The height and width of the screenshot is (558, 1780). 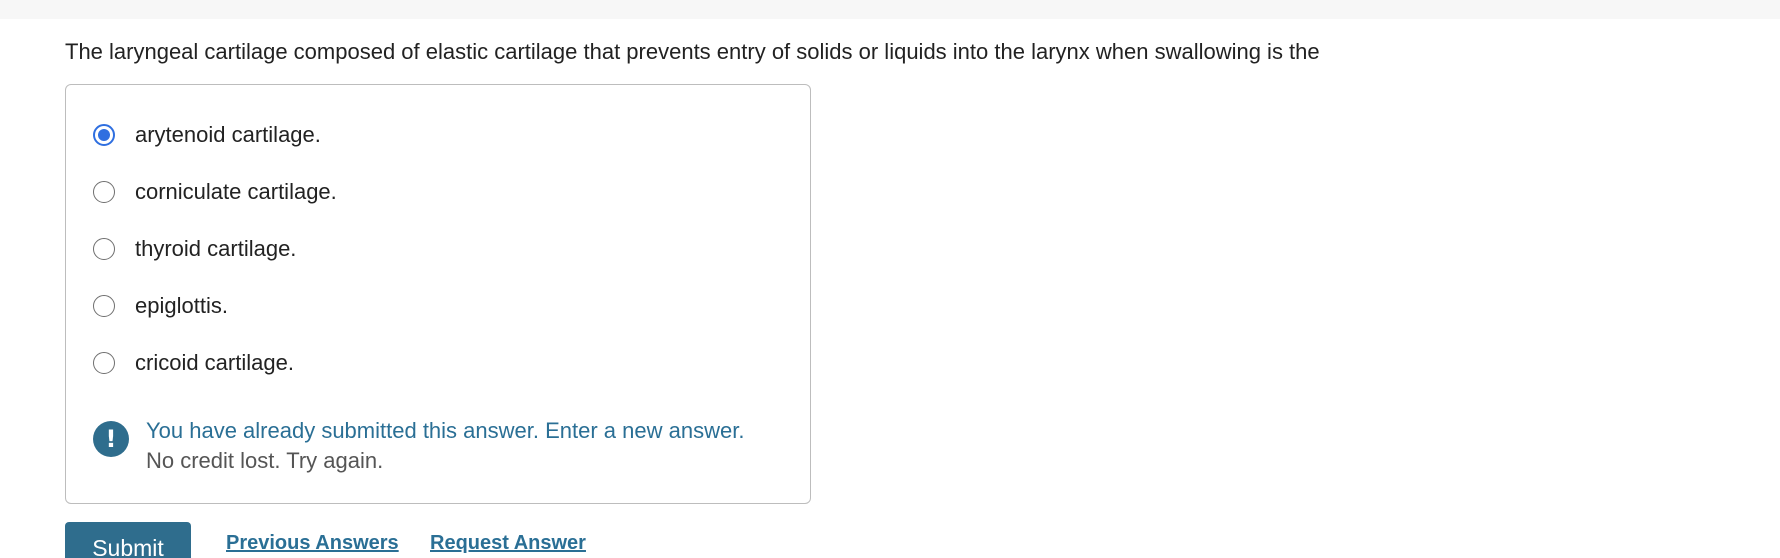 I want to click on option-thyroid: thyroid cartilage., so click(x=433, y=249).